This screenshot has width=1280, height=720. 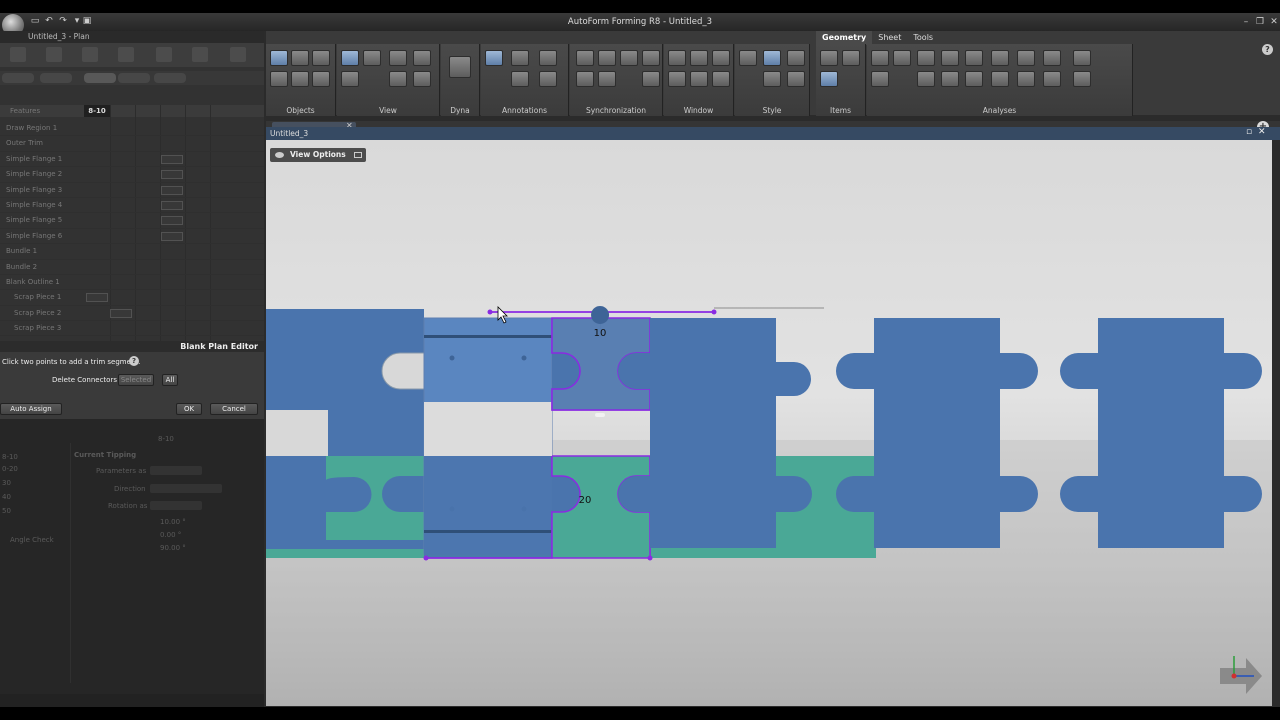 I want to click on sync-b-icon, so click(x=607, y=58).